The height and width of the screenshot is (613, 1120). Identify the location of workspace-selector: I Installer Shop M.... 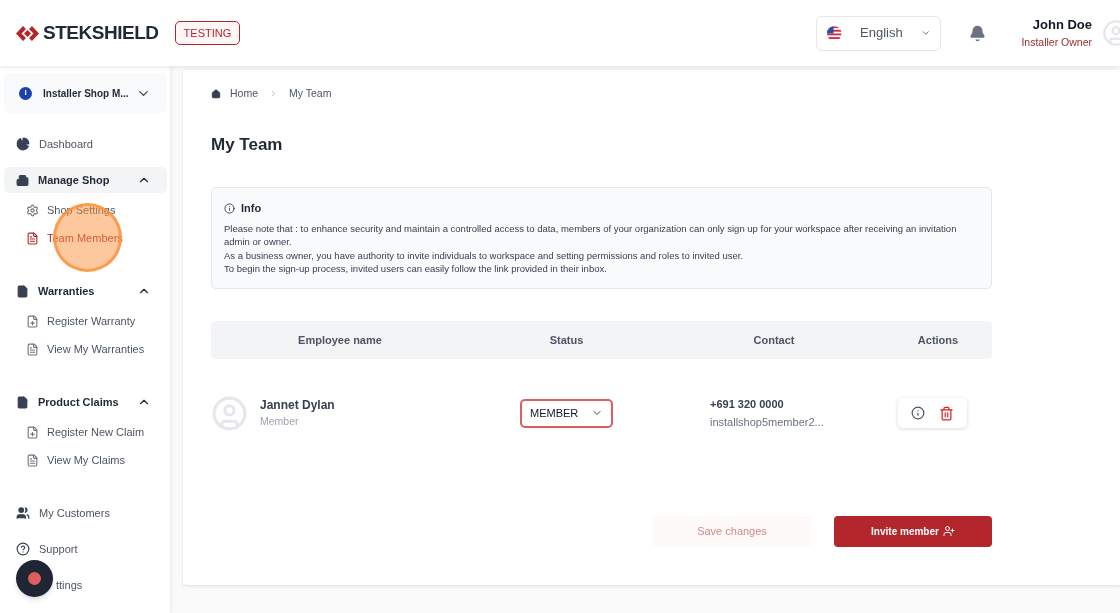
(85, 93).